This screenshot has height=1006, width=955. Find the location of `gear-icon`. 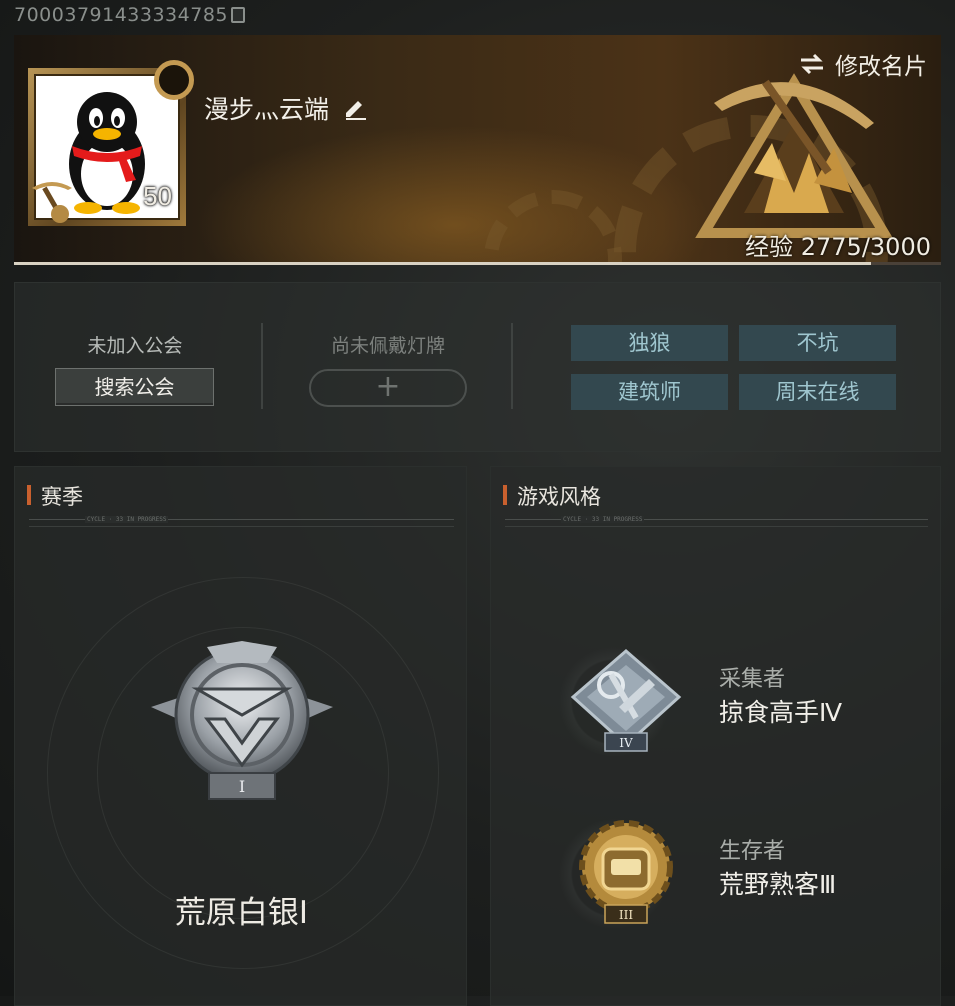

gear-icon is located at coordinates (174, 80).